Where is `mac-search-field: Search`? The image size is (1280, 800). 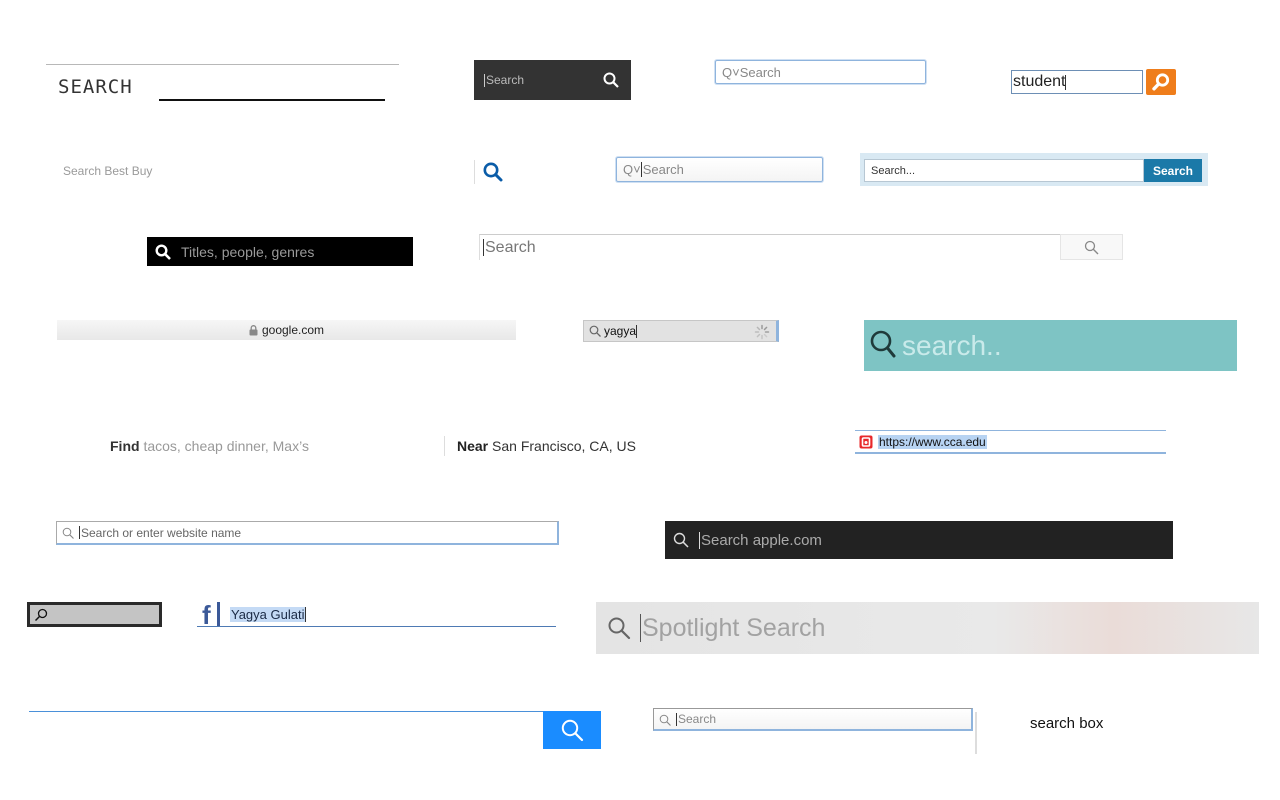
mac-search-field: Search is located at coordinates (813, 719).